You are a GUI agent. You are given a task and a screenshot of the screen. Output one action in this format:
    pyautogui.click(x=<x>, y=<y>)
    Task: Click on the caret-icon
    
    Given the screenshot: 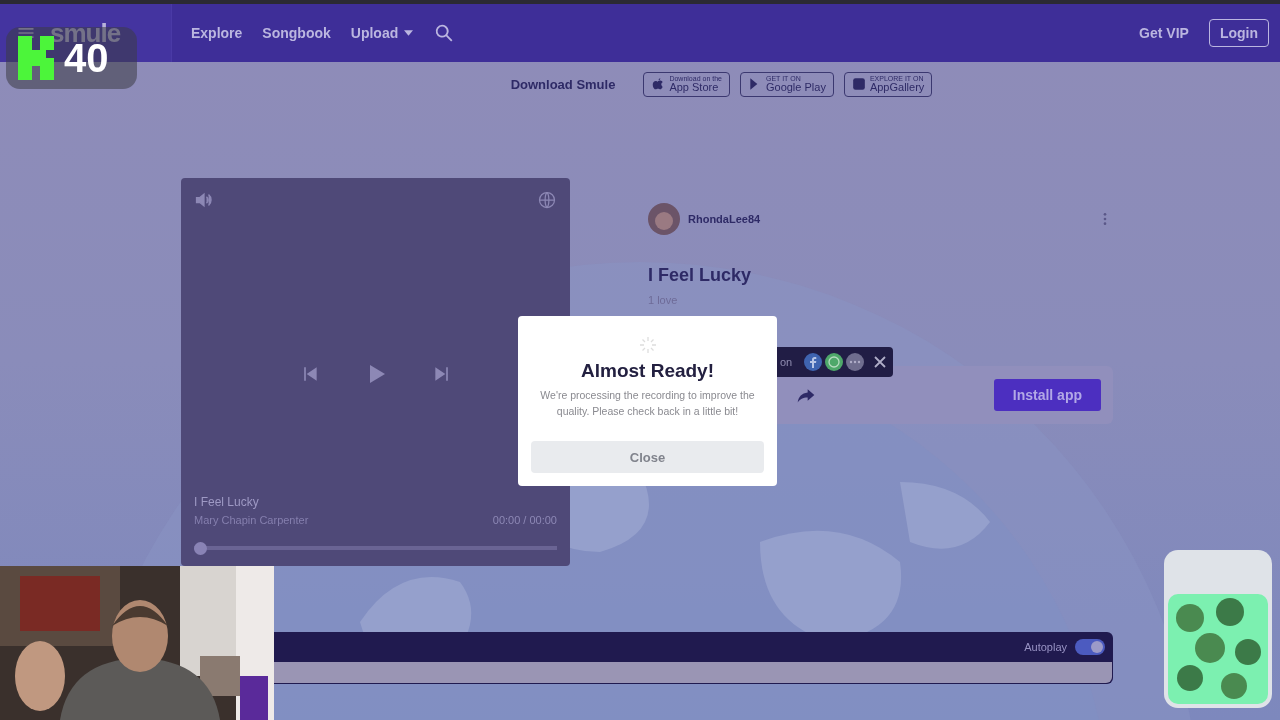 What is the action you would take?
    pyautogui.click(x=409, y=33)
    